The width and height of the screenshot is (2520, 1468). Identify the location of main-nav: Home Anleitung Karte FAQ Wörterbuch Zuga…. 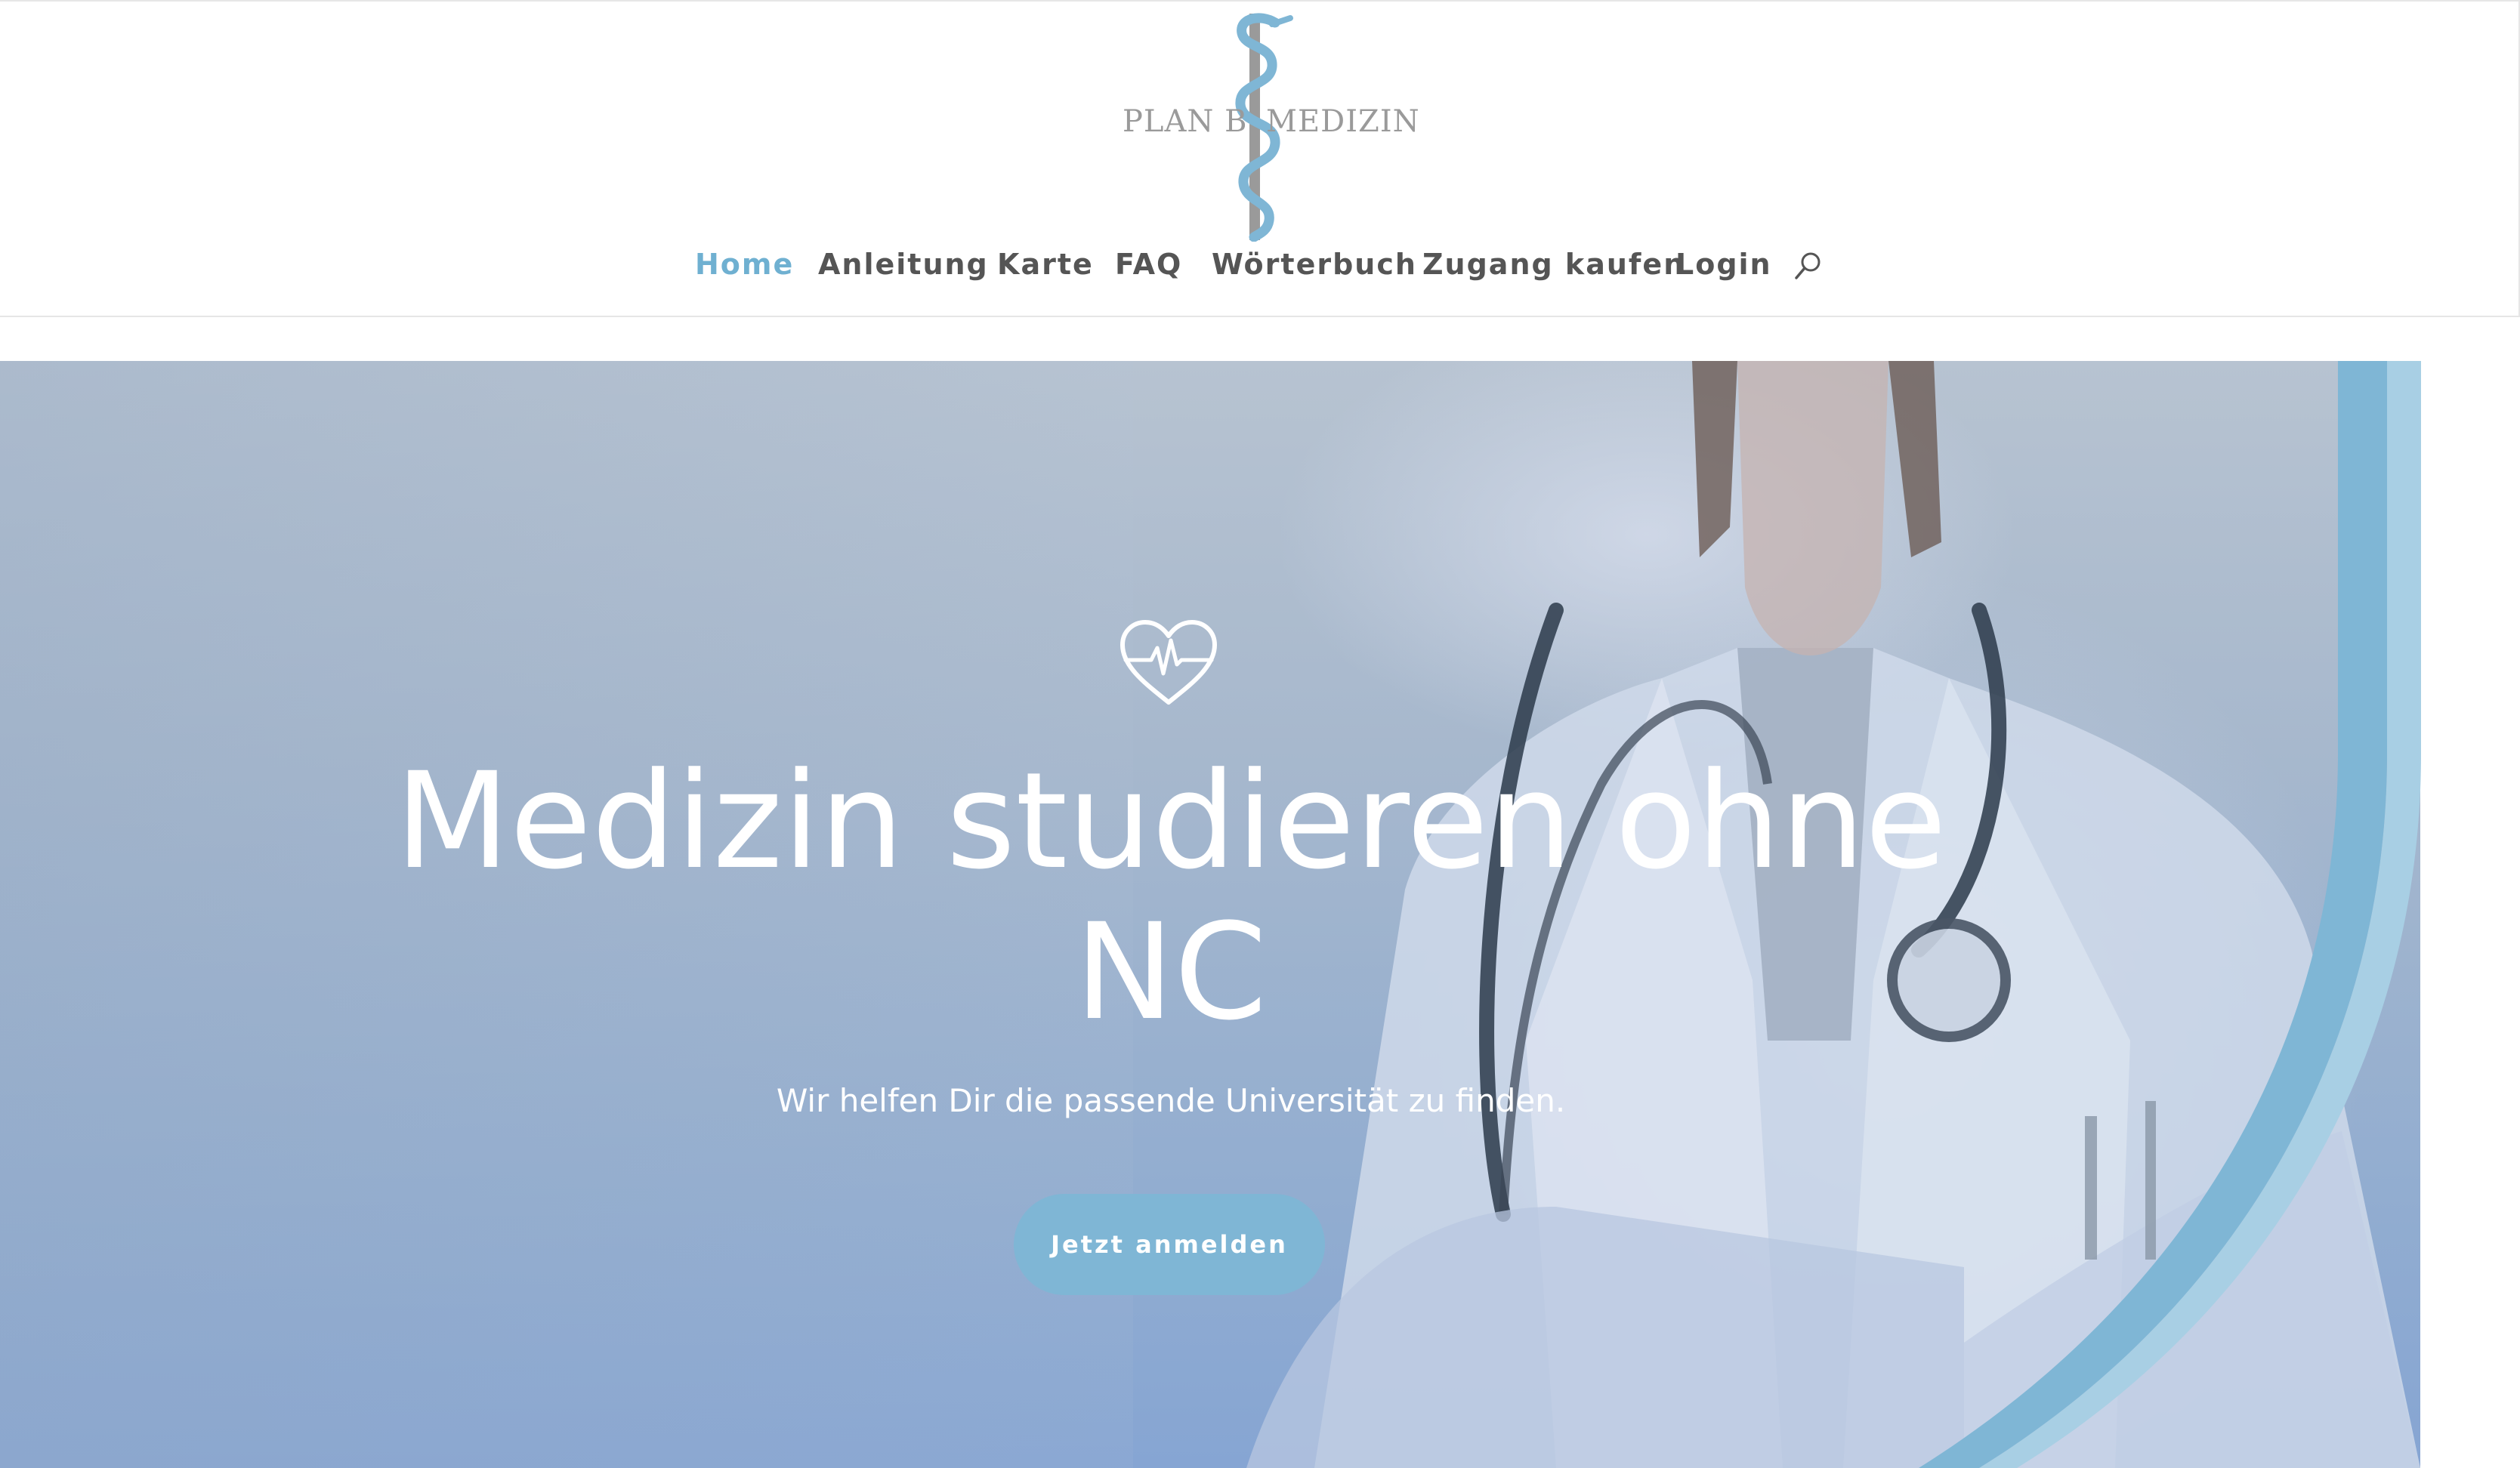
(1260, 264).